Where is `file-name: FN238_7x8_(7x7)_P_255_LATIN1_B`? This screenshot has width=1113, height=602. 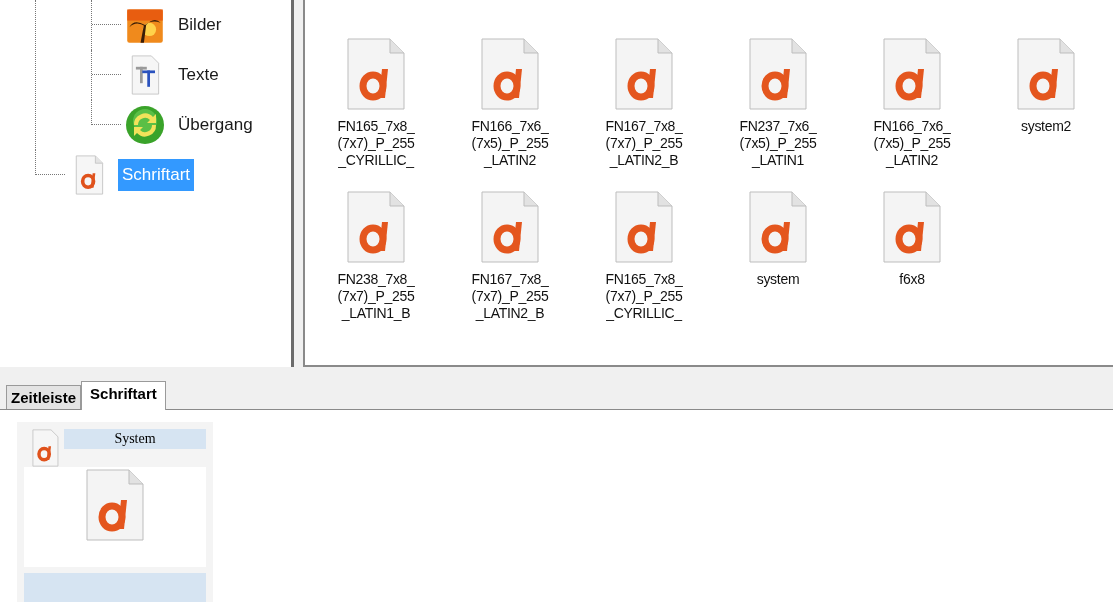
file-name: FN238_7x8_(7x7)_P_255_LATIN1_B is located at coordinates (376, 296).